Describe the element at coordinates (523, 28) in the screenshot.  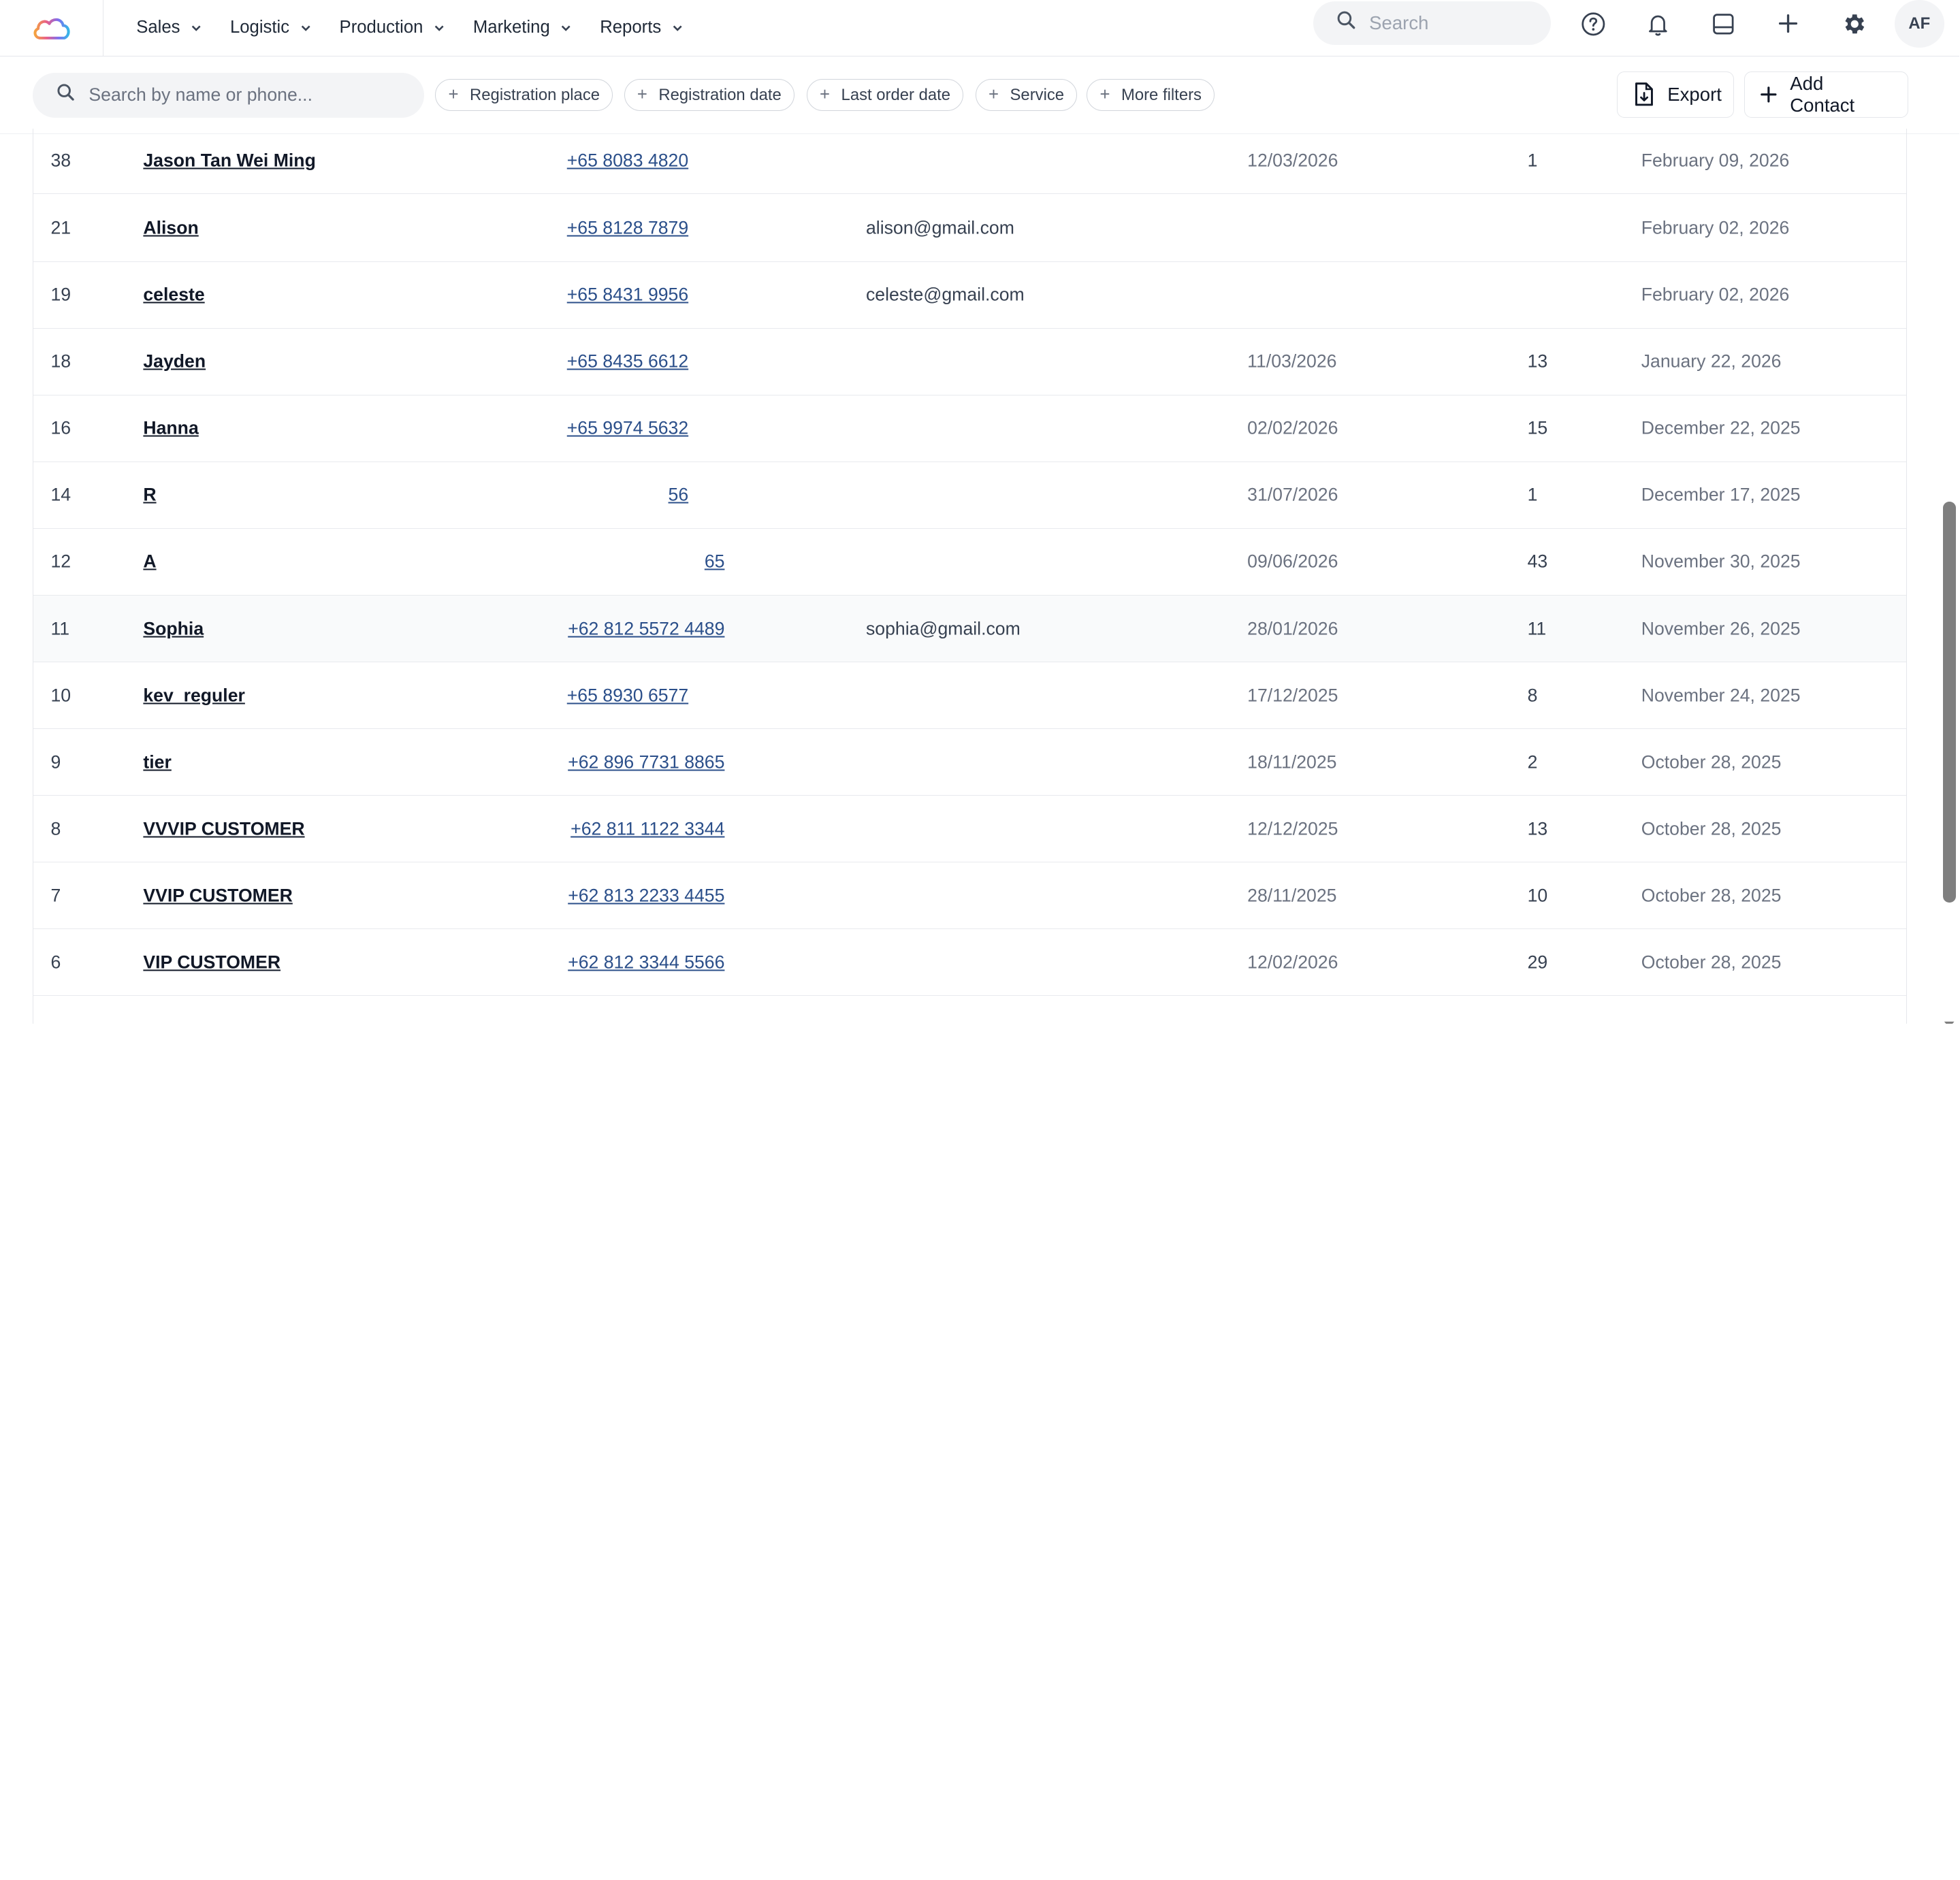
I see `menu-marketing: Marketing` at that location.